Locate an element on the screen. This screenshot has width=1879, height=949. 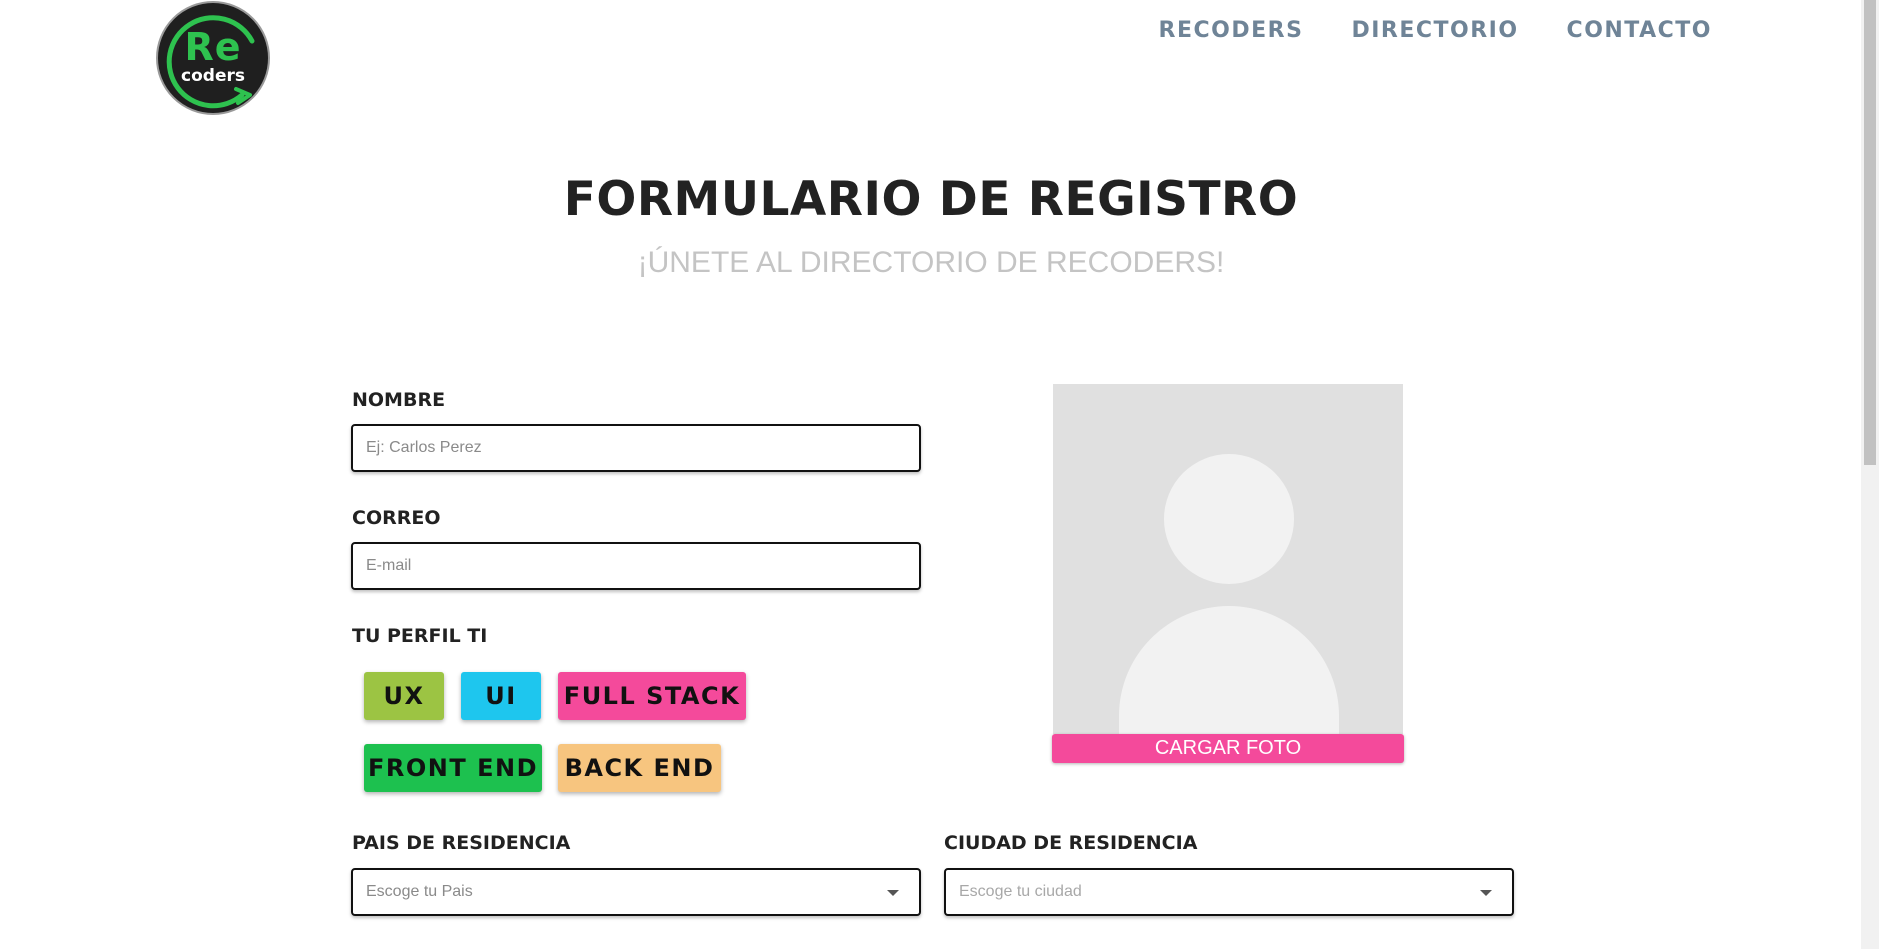
page-subtitle: ¡ÚNETE AL DIRECTORIO DE RECODERS! is located at coordinates (931, 262).